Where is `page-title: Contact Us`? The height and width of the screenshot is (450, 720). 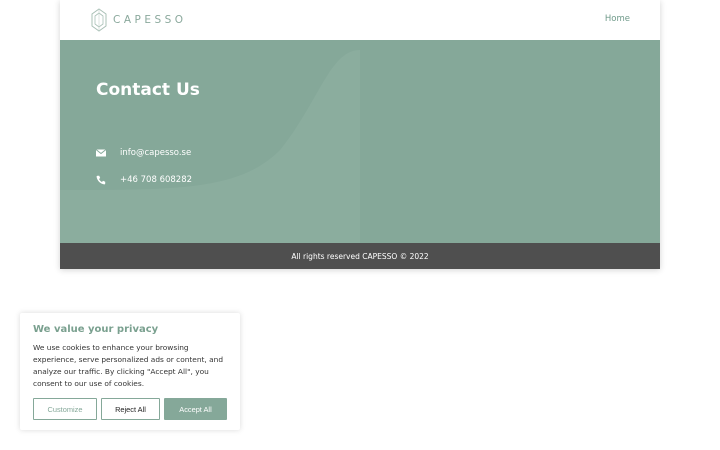 page-title: Contact Us is located at coordinates (148, 90).